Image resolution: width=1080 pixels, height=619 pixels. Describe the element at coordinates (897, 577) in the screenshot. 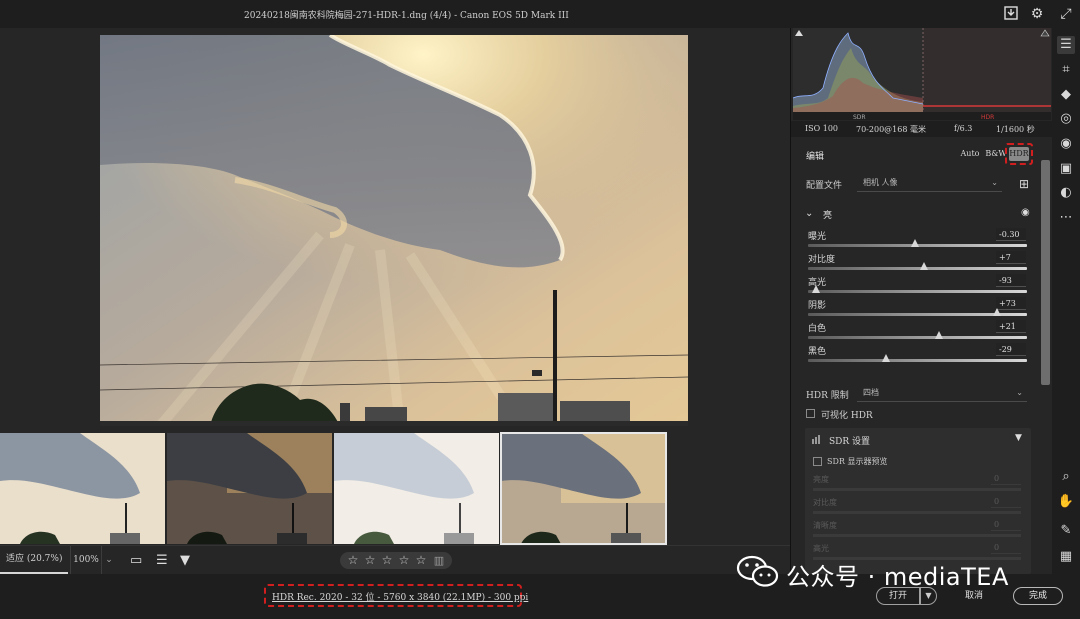

I see `watermark-text: 公众号 · mediaTEA` at that location.